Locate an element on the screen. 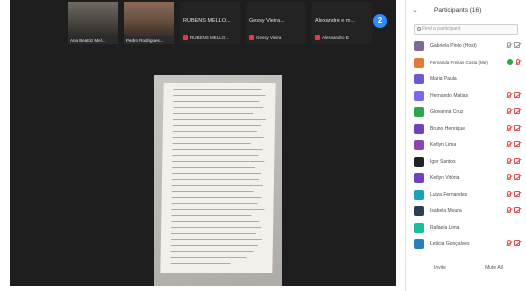  tile-subname: Gessy Vieira is located at coordinates (265, 37).